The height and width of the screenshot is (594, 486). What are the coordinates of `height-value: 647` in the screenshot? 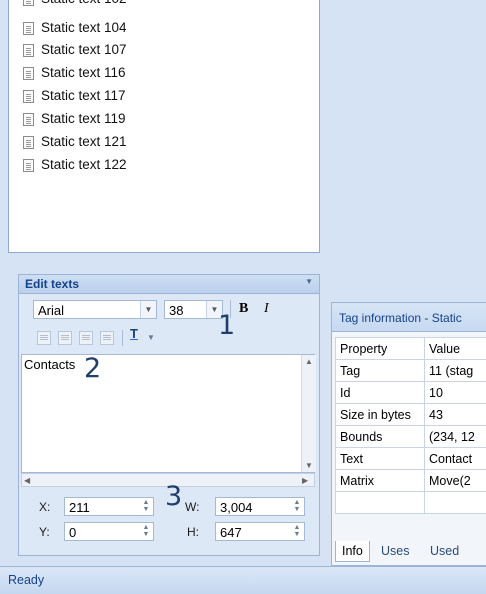 It's located at (231, 532).